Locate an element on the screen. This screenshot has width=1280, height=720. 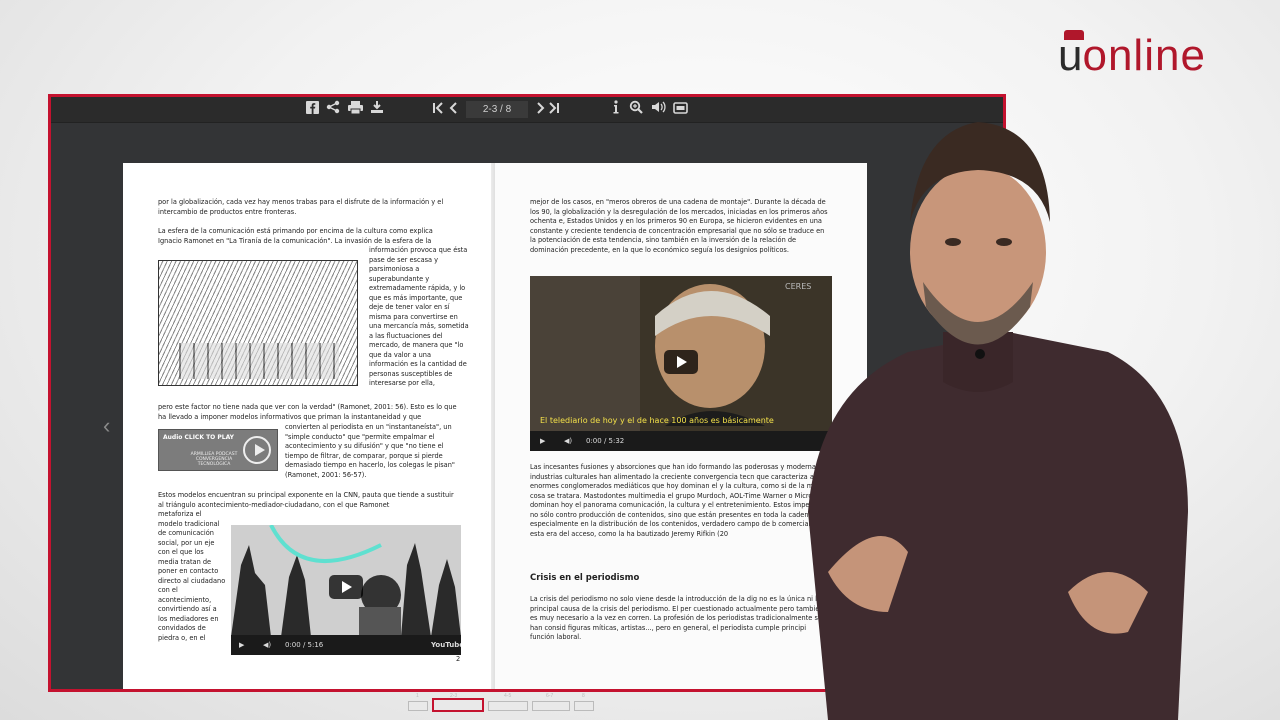
audio-label: Audio CLICK TO PLAY is located at coordinates (198, 437).